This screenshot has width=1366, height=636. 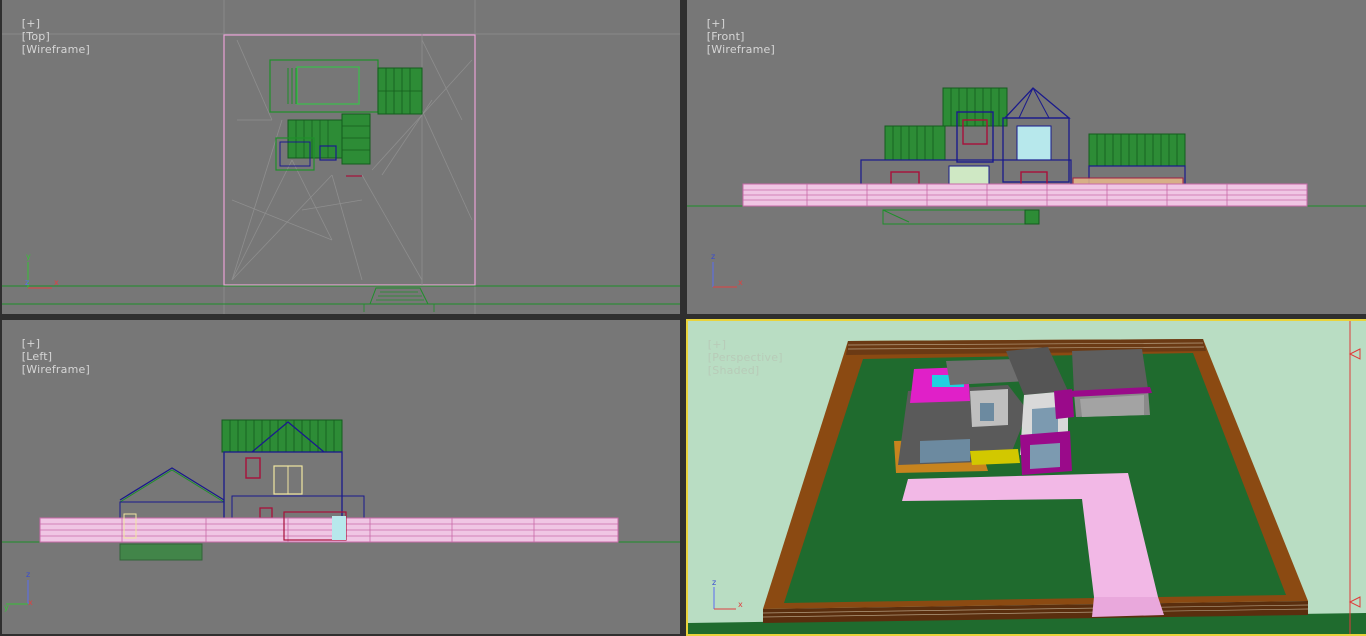 I want to click on viewport-label-perspective: [+] [Perspective] [Shaded], so click(x=738, y=357).